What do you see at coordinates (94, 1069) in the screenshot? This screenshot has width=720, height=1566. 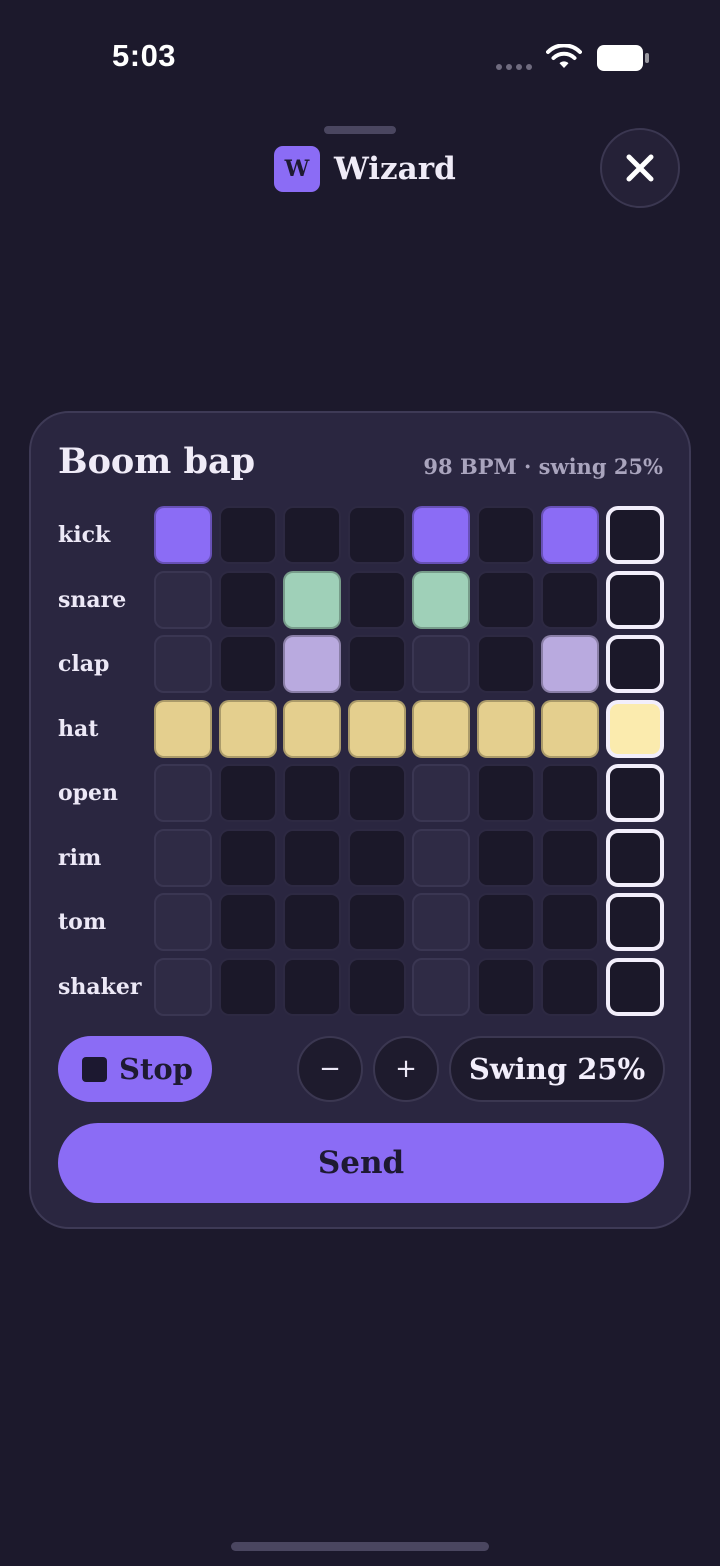 I see `stop-icon` at bounding box center [94, 1069].